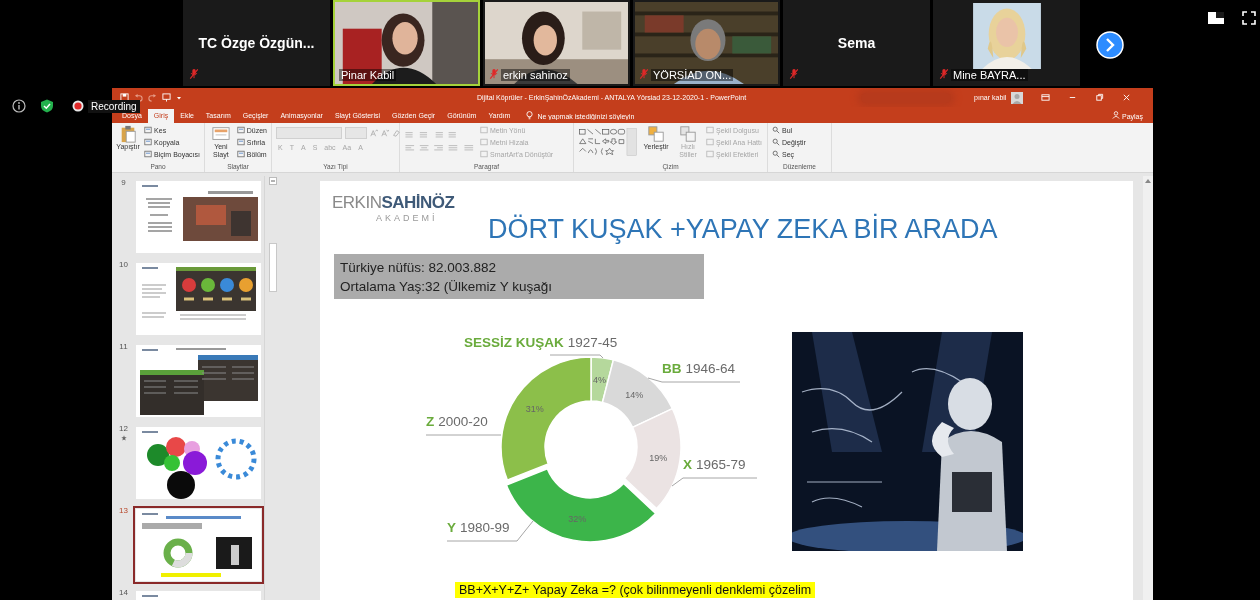  I want to click on slide-number: 9, so click(123, 182).